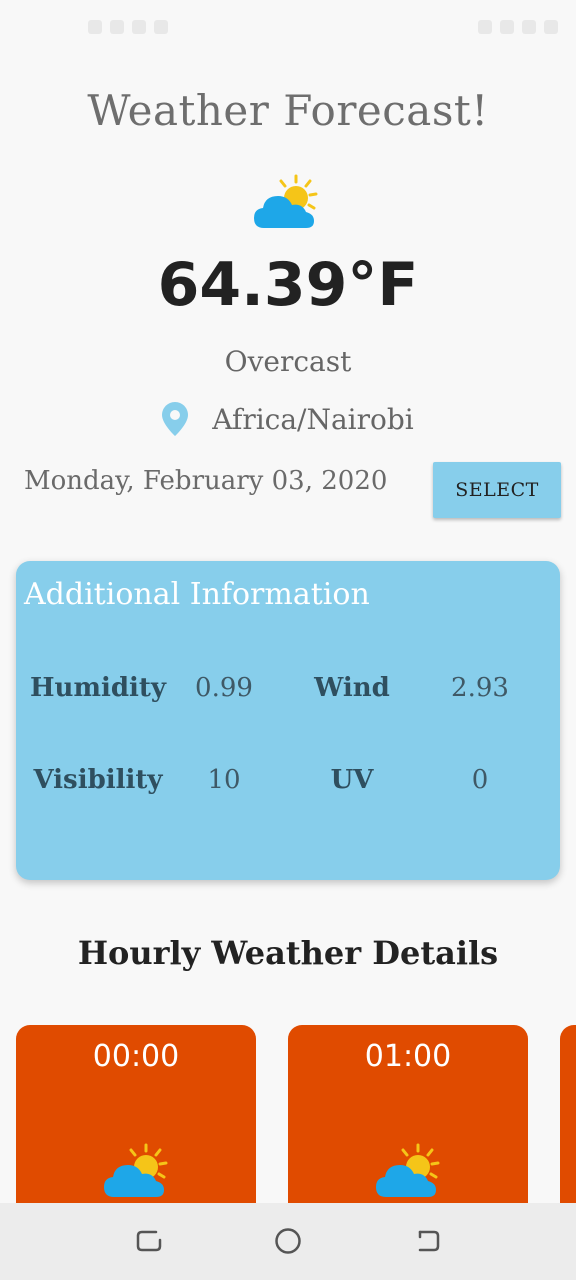  What do you see at coordinates (480, 688) in the screenshot?
I see `wind-value: 2.93` at bounding box center [480, 688].